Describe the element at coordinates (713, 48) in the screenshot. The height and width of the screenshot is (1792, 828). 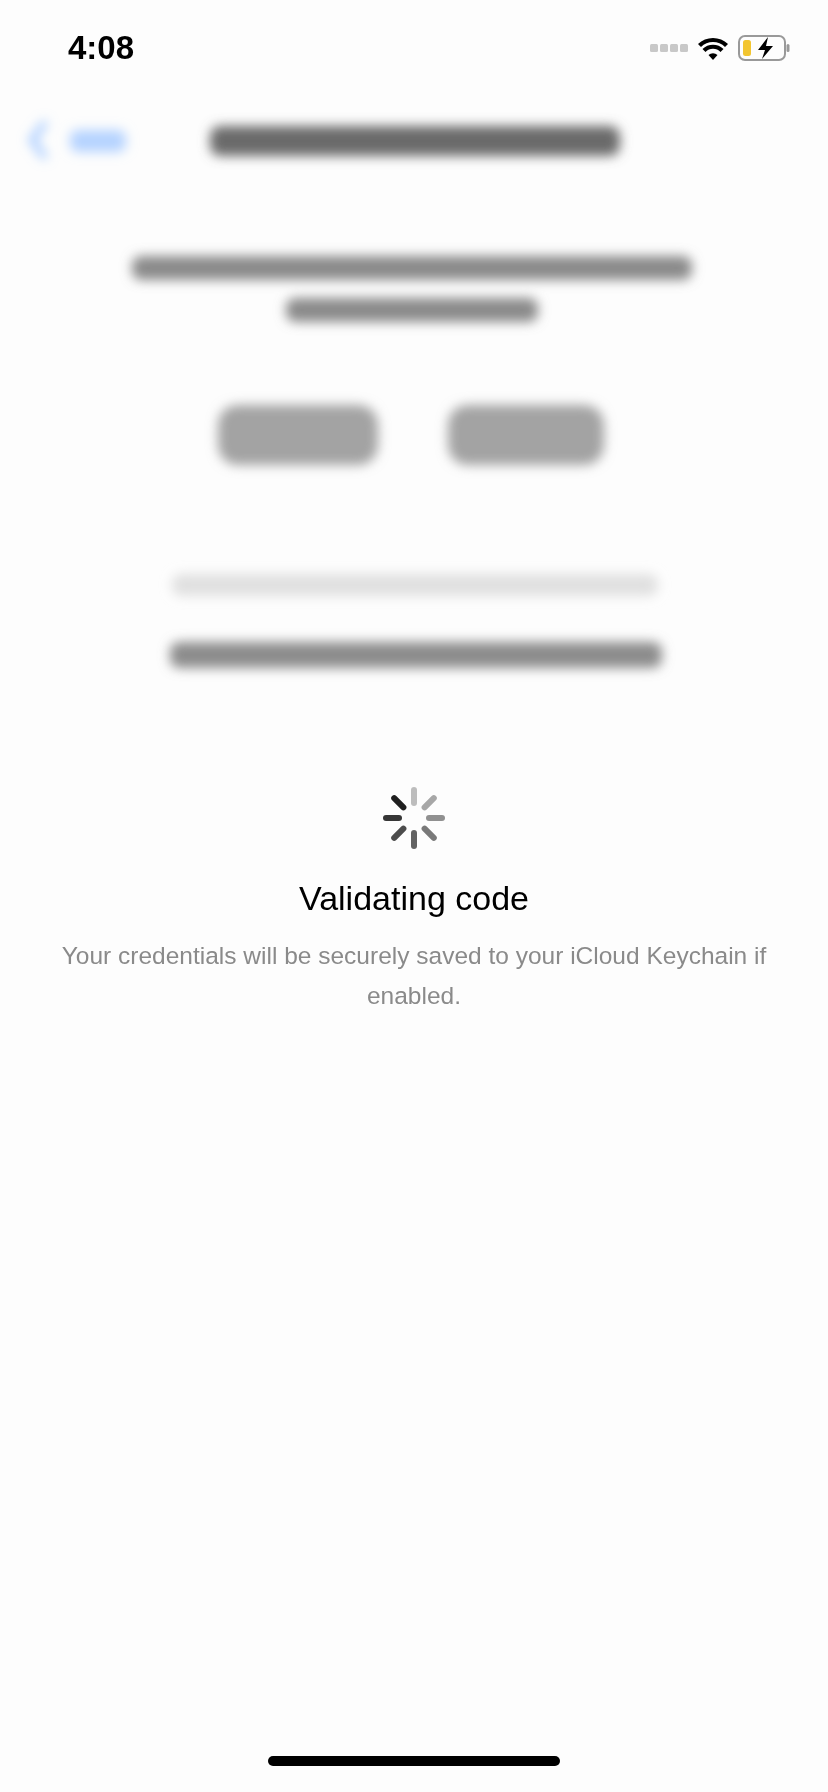
I see `wifi-icon` at that location.